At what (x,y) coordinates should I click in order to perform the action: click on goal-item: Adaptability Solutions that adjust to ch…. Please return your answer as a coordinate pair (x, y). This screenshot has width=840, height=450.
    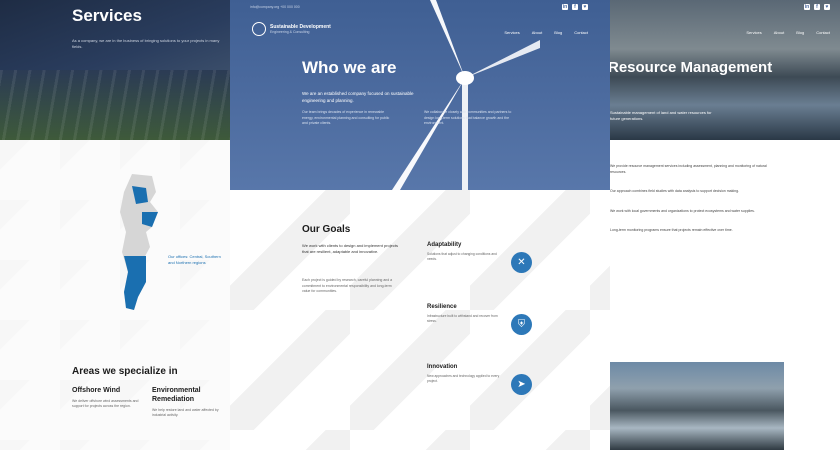
    Looking at the image, I should click on (482, 257).